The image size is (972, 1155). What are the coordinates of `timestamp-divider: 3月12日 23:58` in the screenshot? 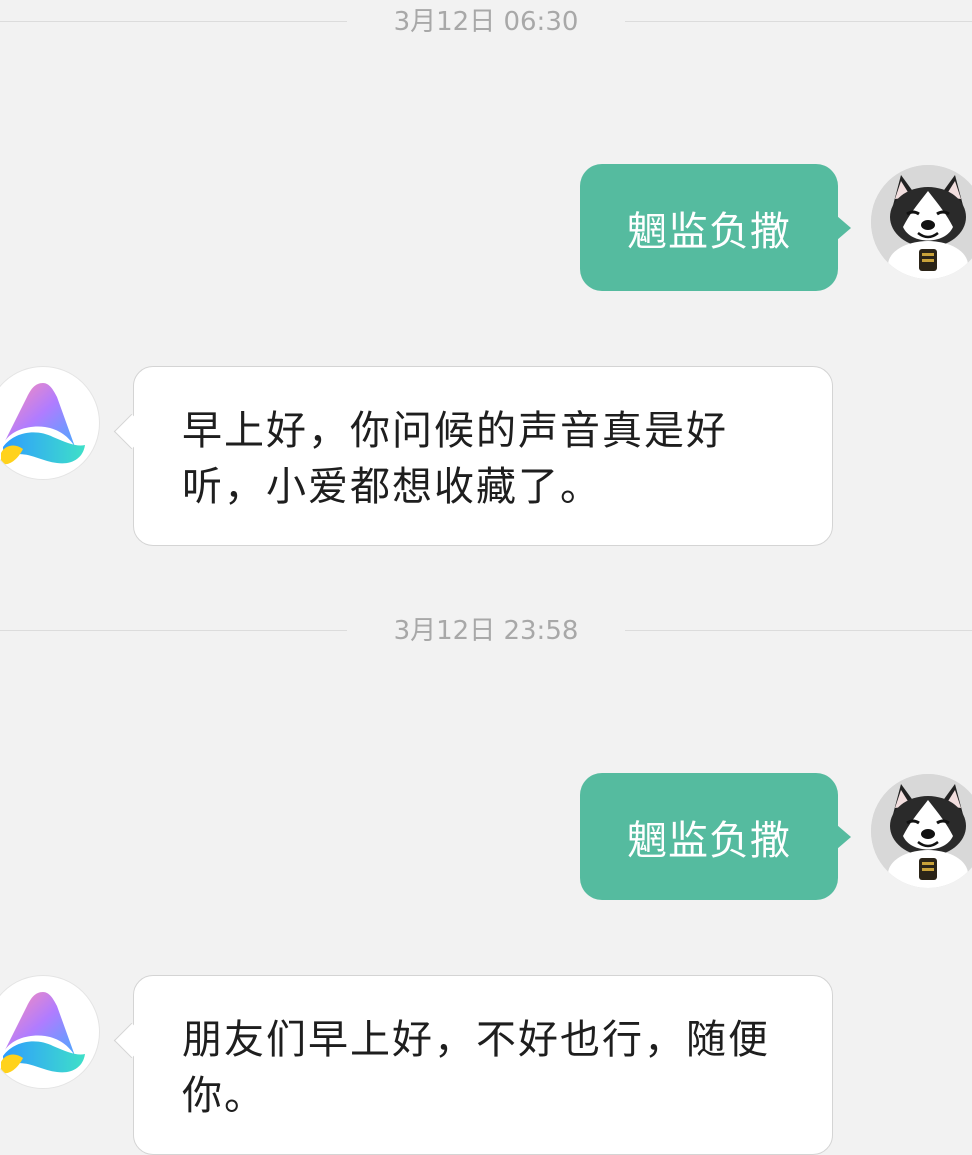 It's located at (486, 631).